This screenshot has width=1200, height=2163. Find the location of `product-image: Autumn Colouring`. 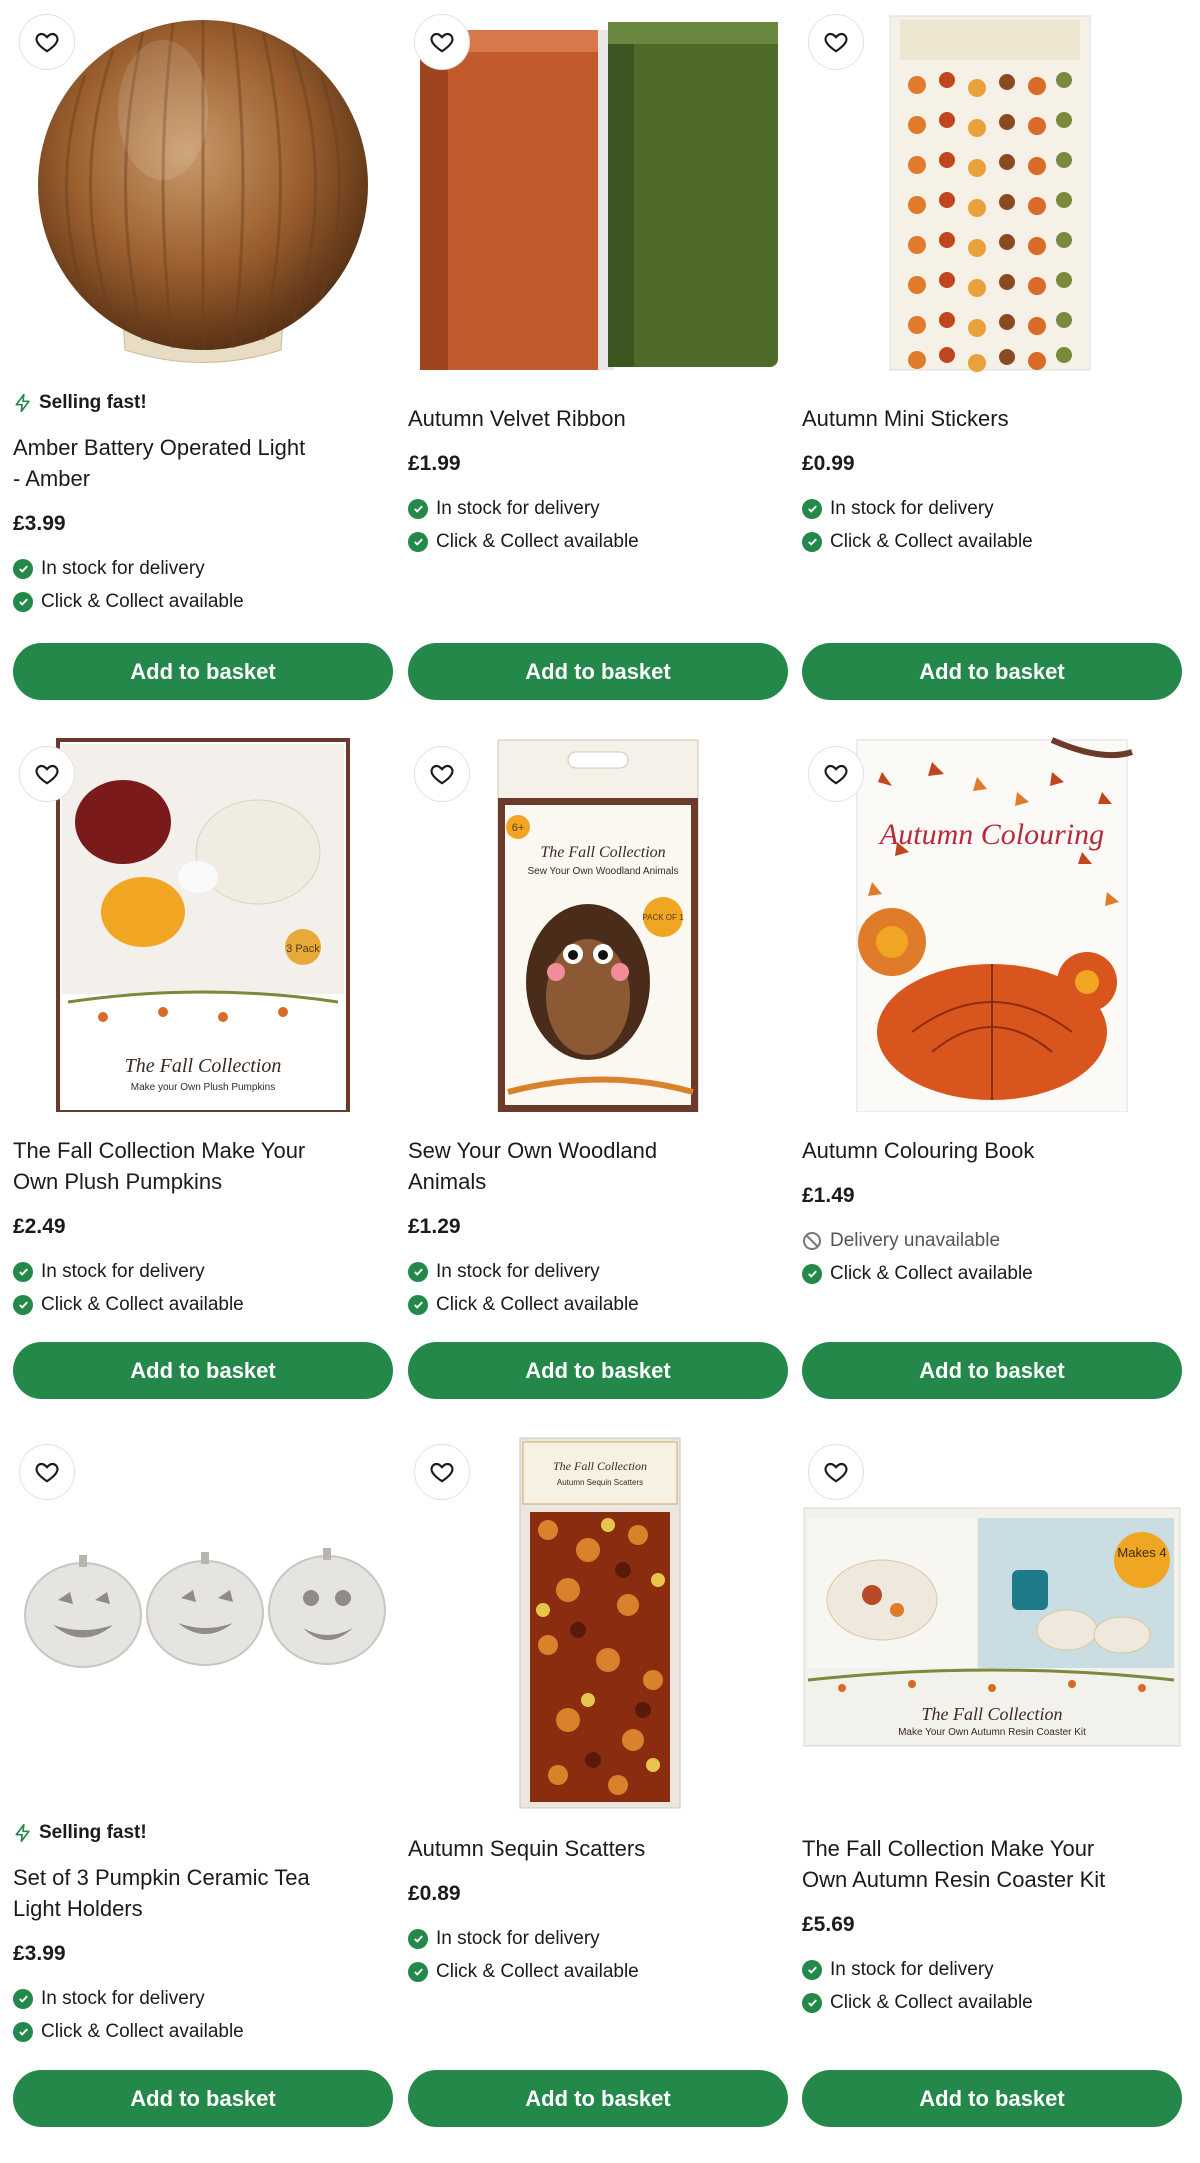

product-image: Autumn Colouring is located at coordinates (992, 922).